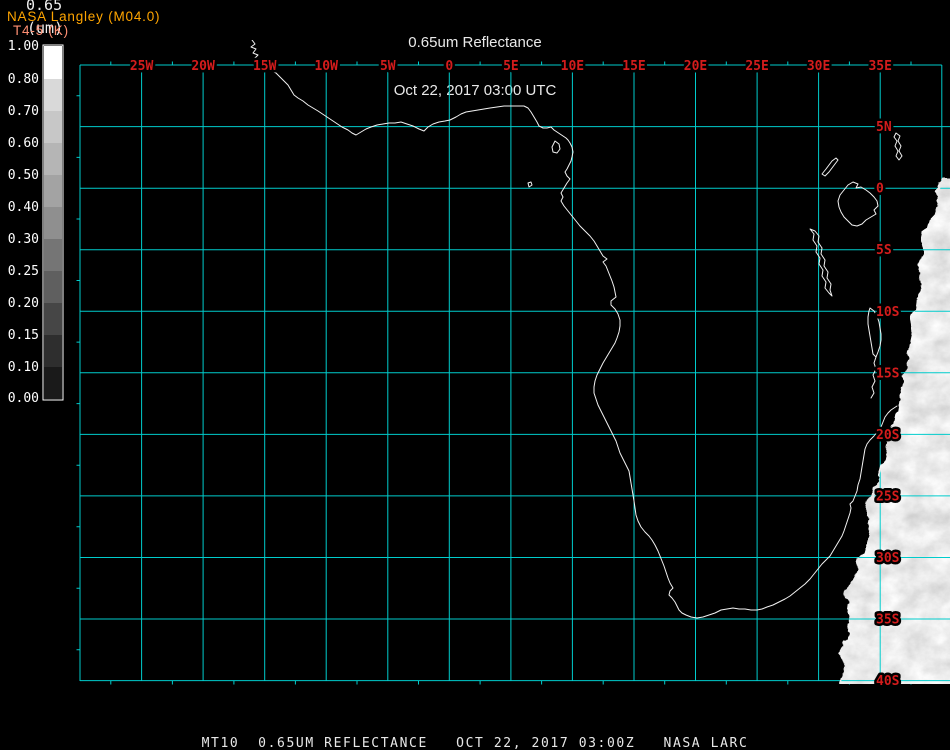 The image size is (950, 750). I want to click on lon-label: 20E, so click(695, 66).